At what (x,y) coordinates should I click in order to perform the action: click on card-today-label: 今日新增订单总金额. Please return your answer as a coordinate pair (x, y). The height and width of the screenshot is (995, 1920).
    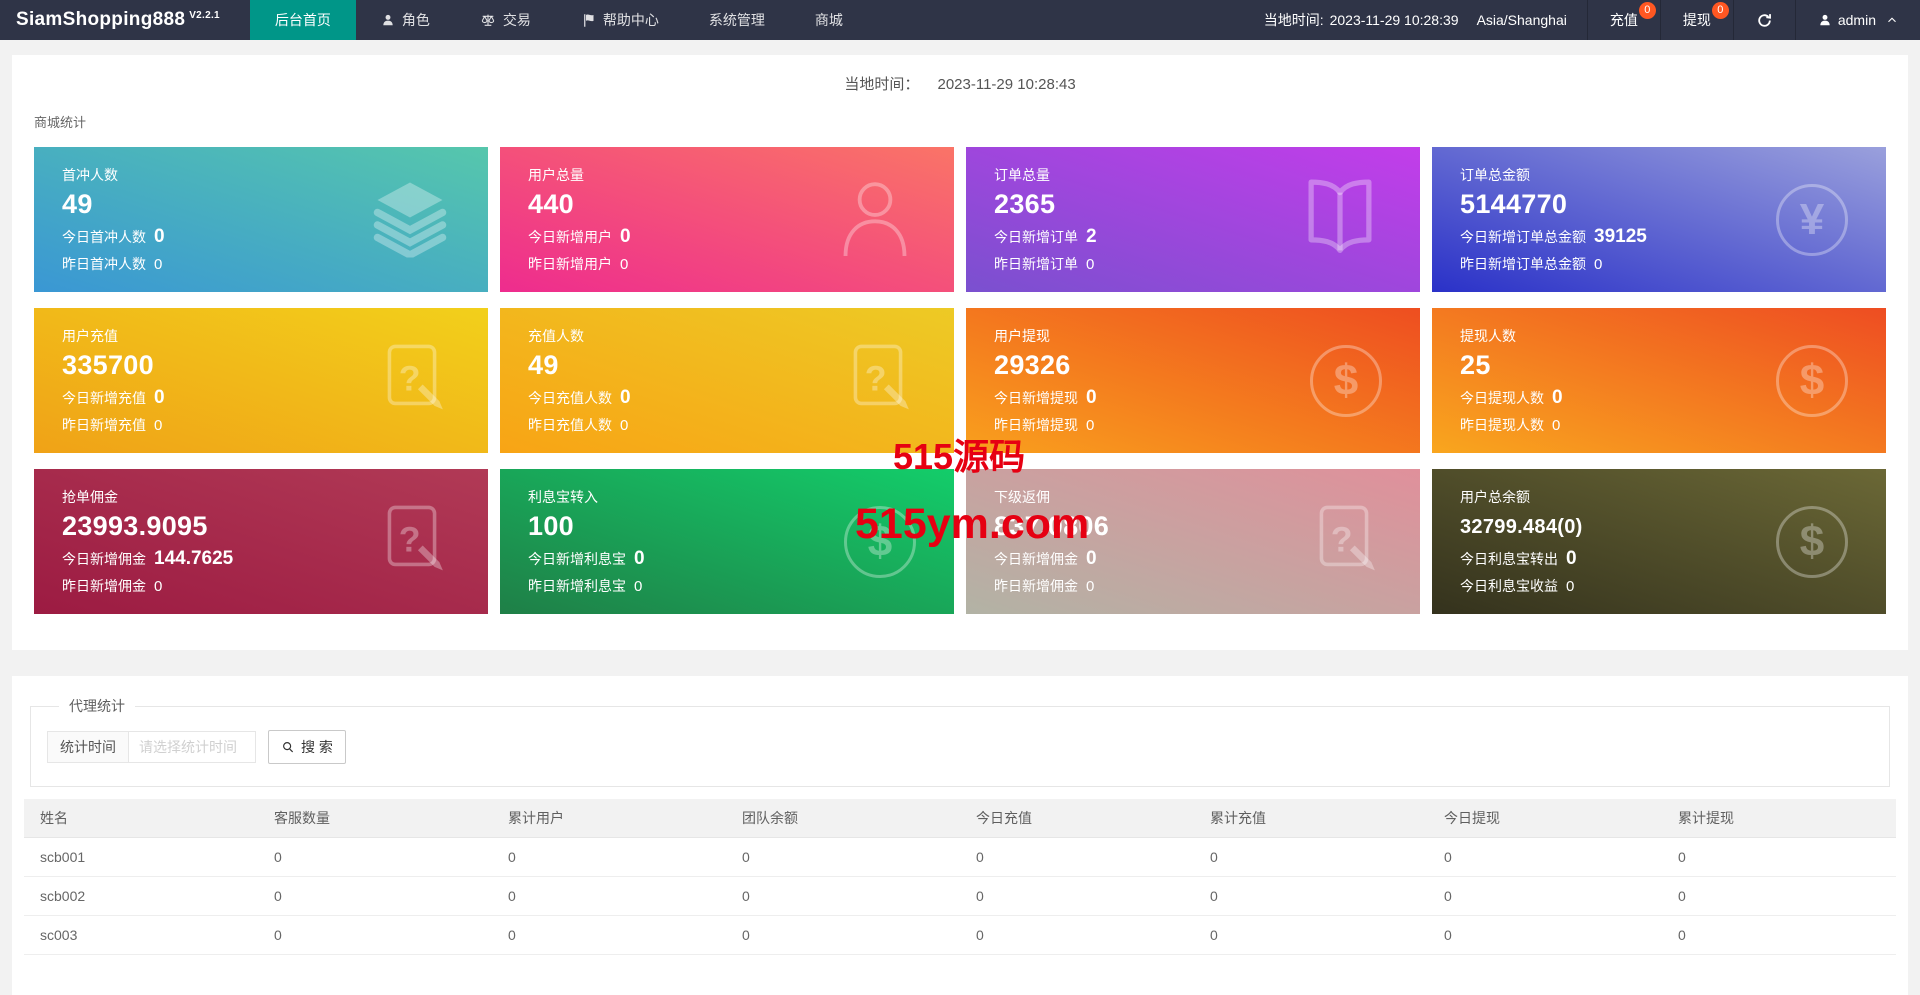
    Looking at the image, I should click on (1523, 237).